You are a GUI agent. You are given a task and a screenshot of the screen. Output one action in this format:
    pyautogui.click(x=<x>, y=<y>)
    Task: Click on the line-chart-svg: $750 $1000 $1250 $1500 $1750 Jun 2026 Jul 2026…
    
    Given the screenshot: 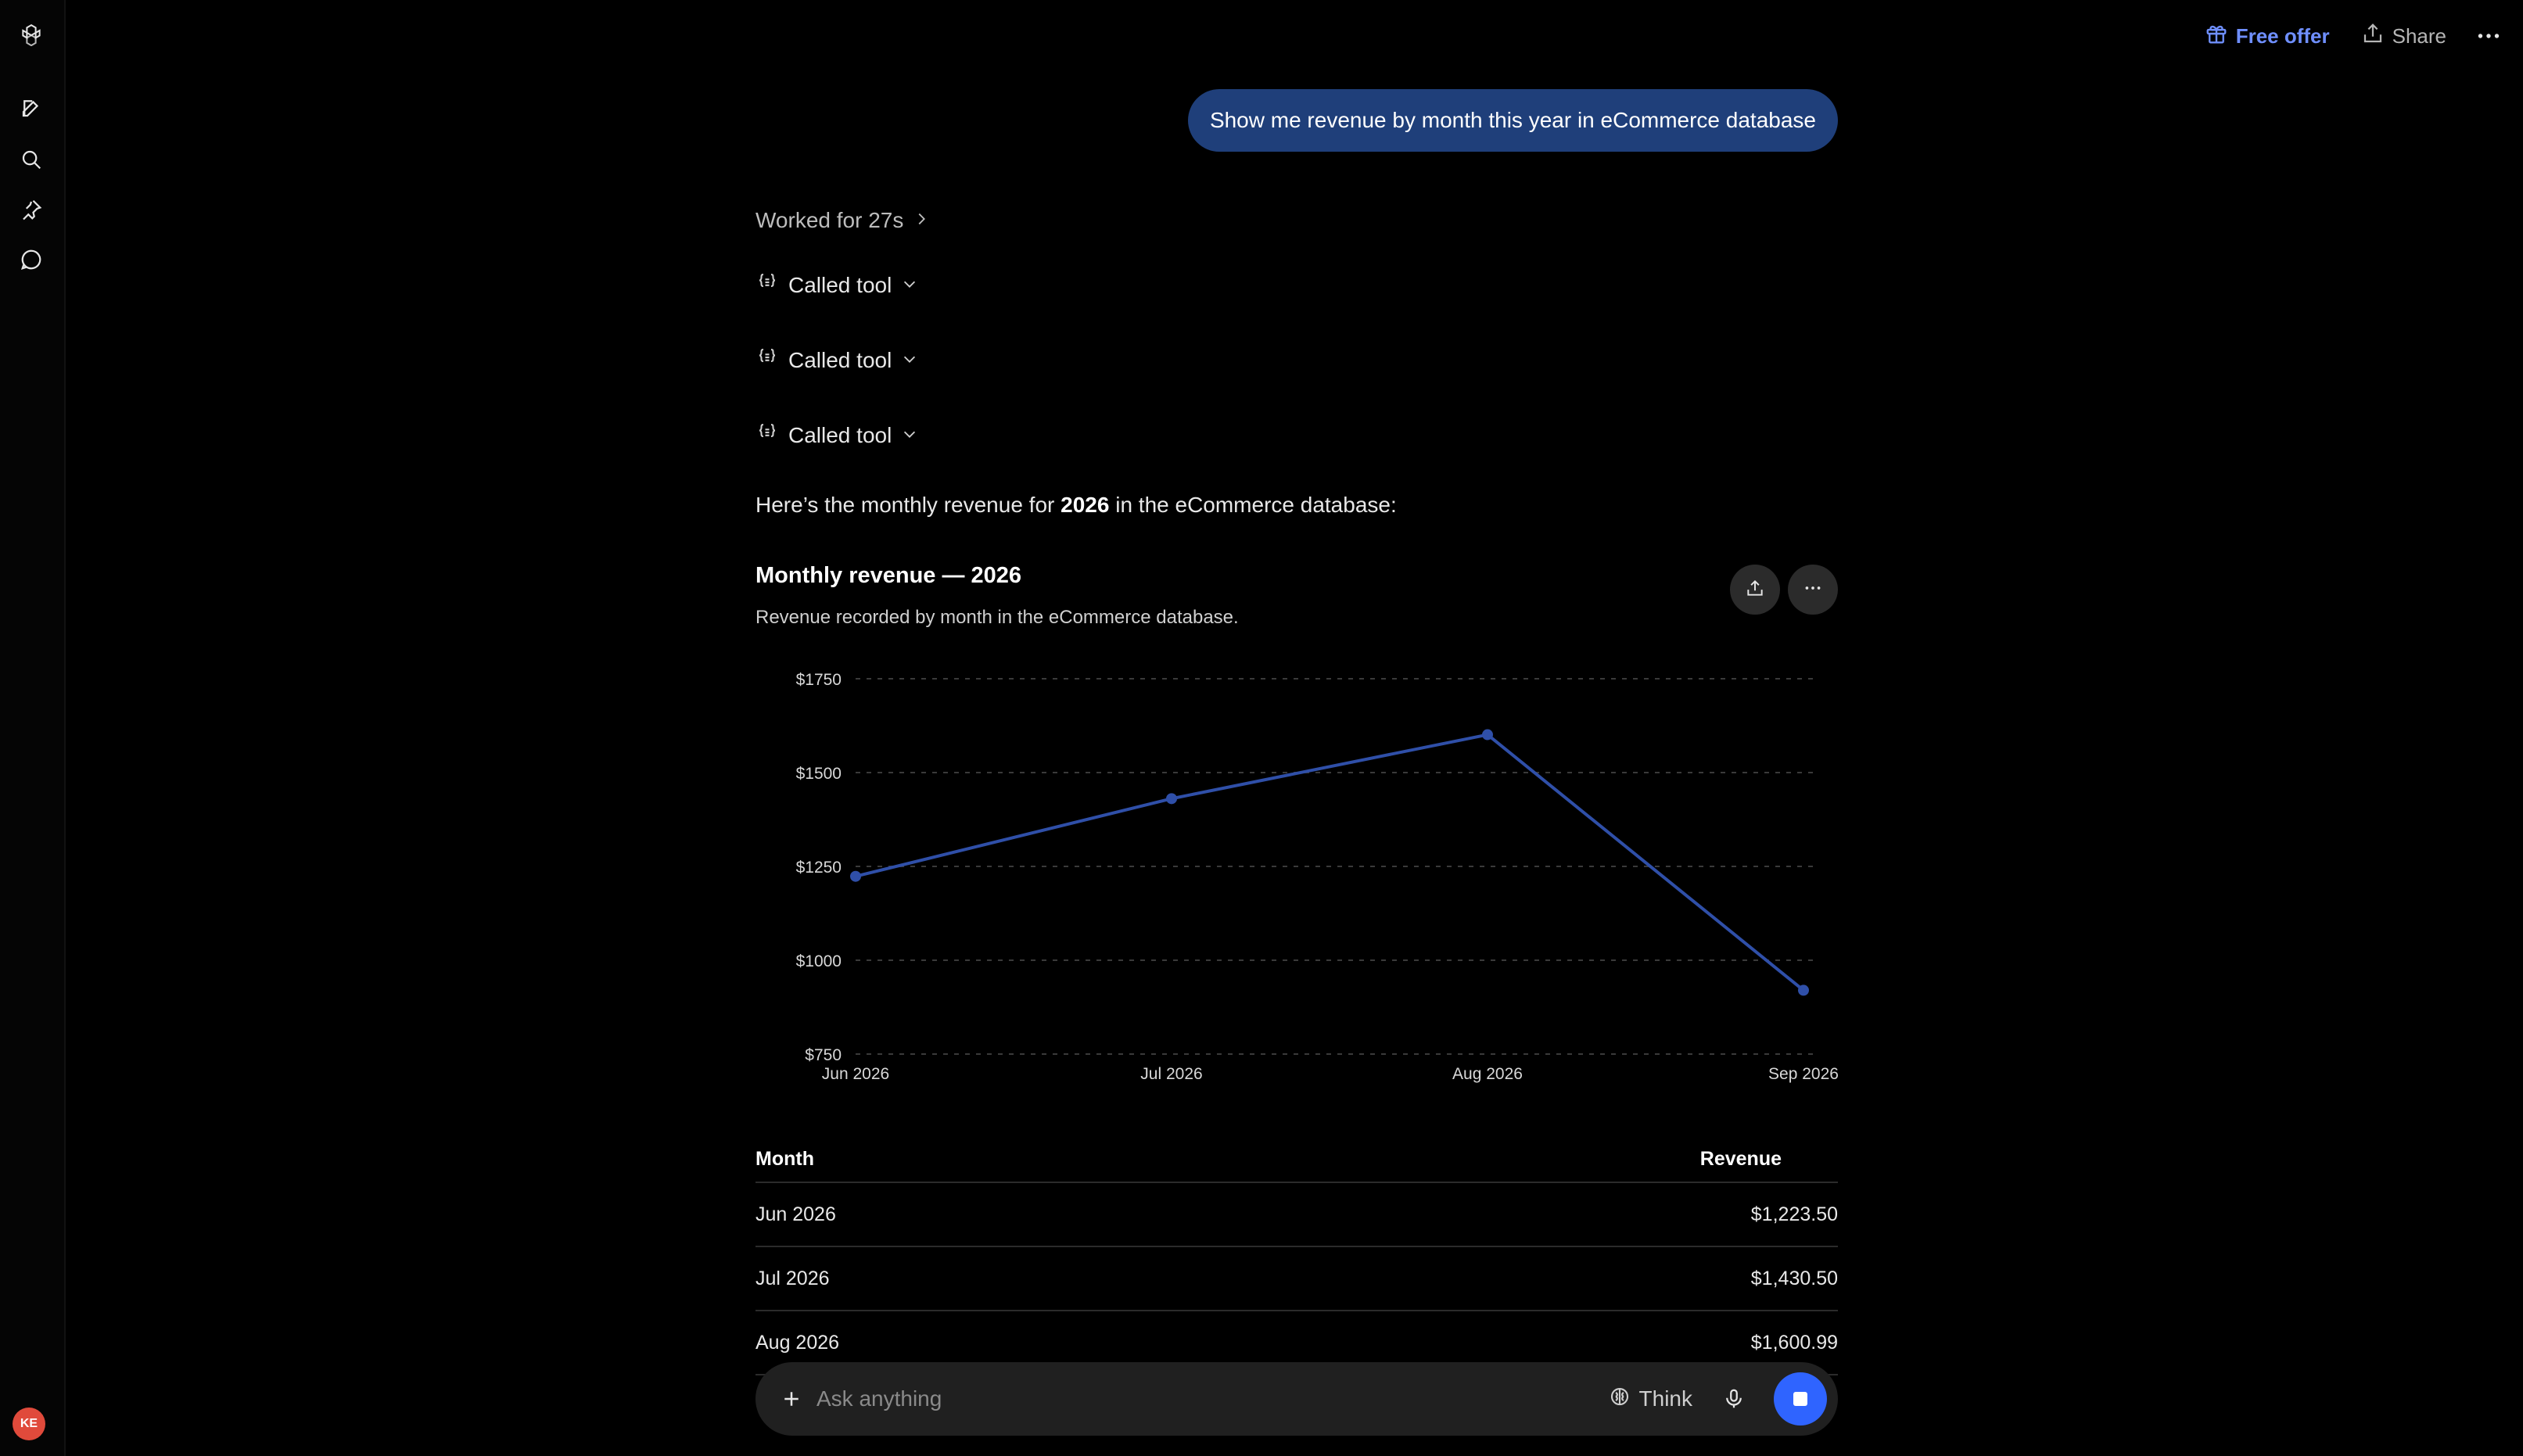 What is the action you would take?
    pyautogui.click(x=1317, y=877)
    